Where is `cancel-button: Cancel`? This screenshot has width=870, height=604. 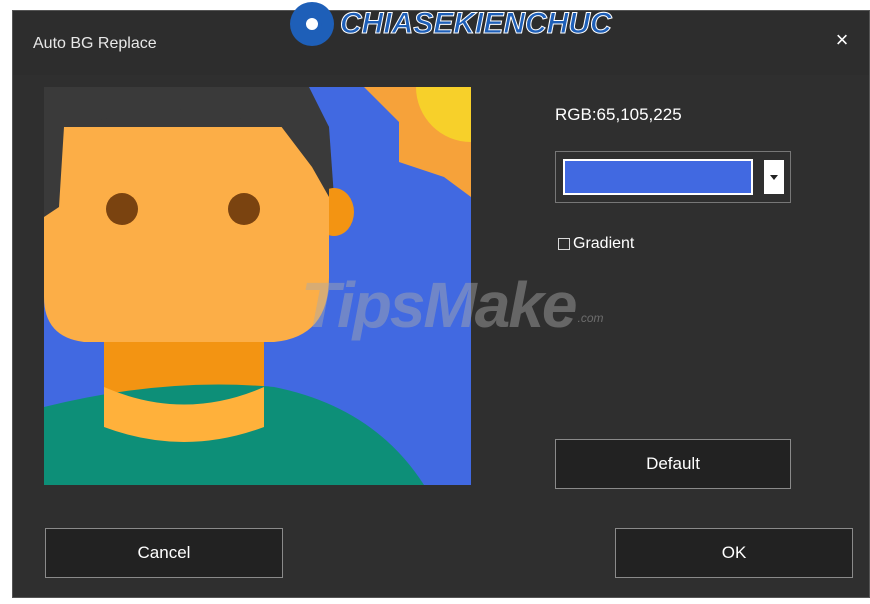 cancel-button: Cancel is located at coordinates (164, 553).